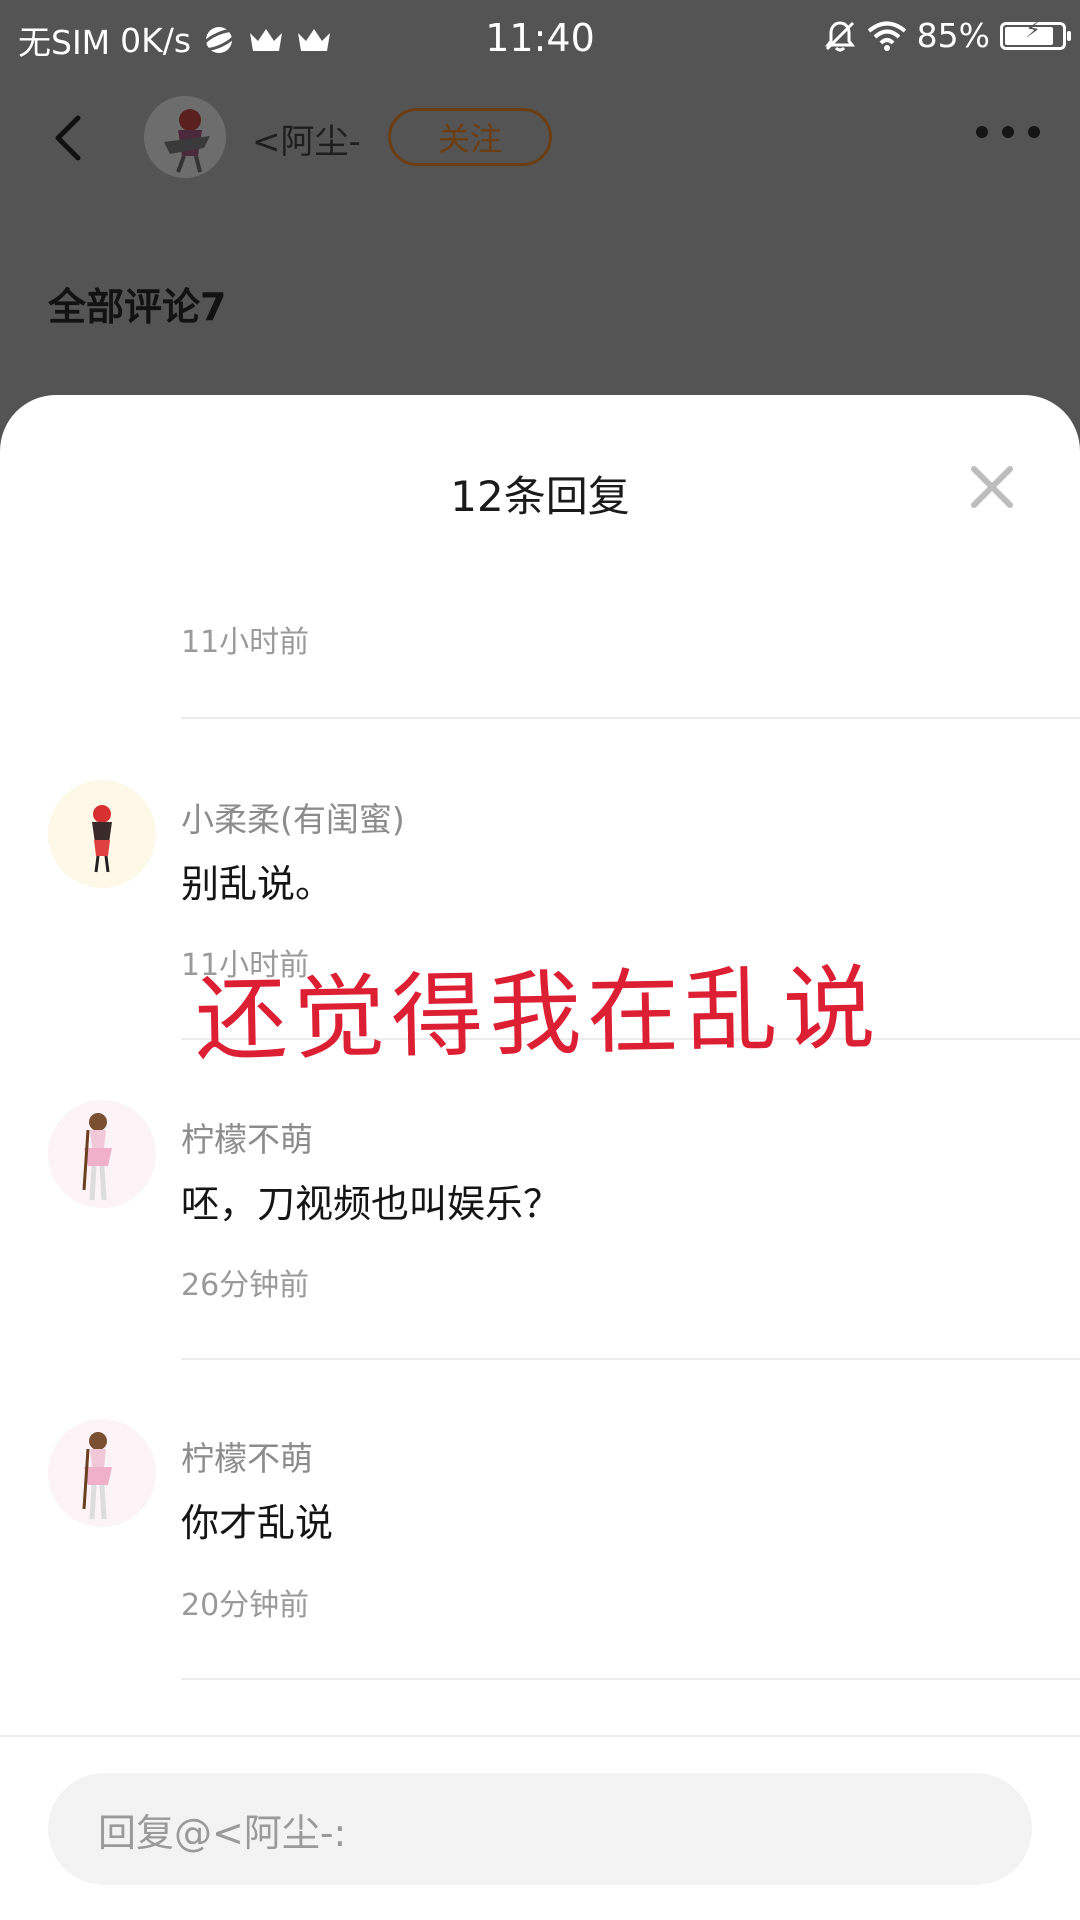 Image resolution: width=1080 pixels, height=1920 pixels. What do you see at coordinates (137, 307) in the screenshot?
I see `all-comments-title: 全部评论7` at bounding box center [137, 307].